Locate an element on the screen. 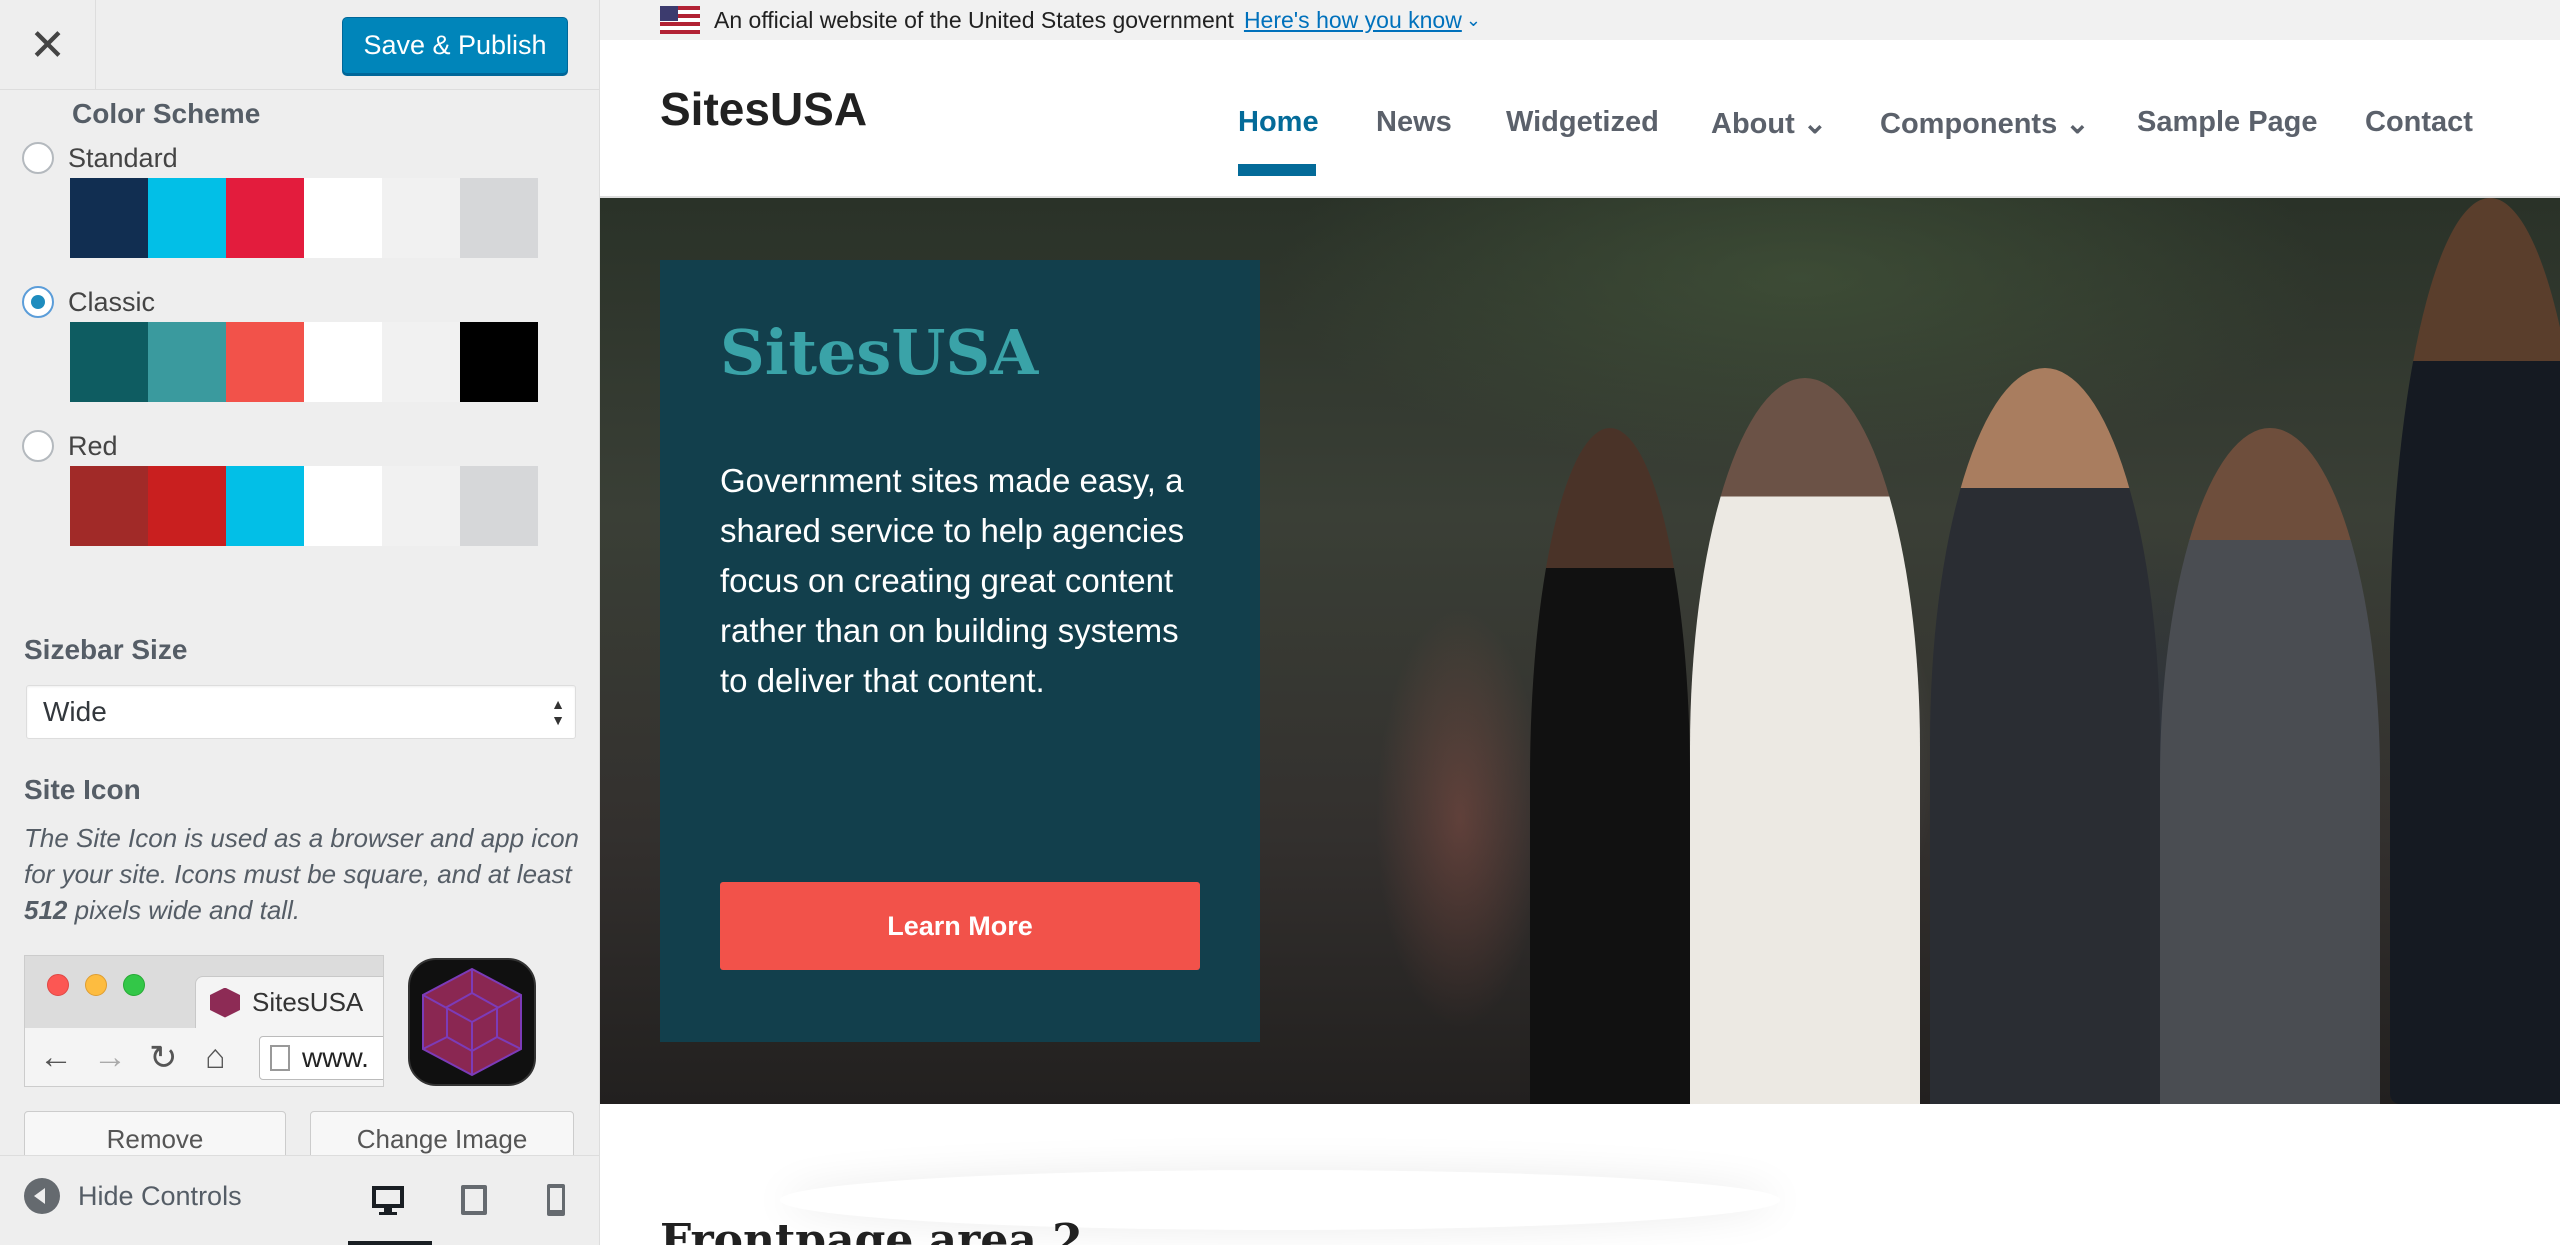 The height and width of the screenshot is (1245, 2560). site-logo: SitesUSA is located at coordinates (763, 109).